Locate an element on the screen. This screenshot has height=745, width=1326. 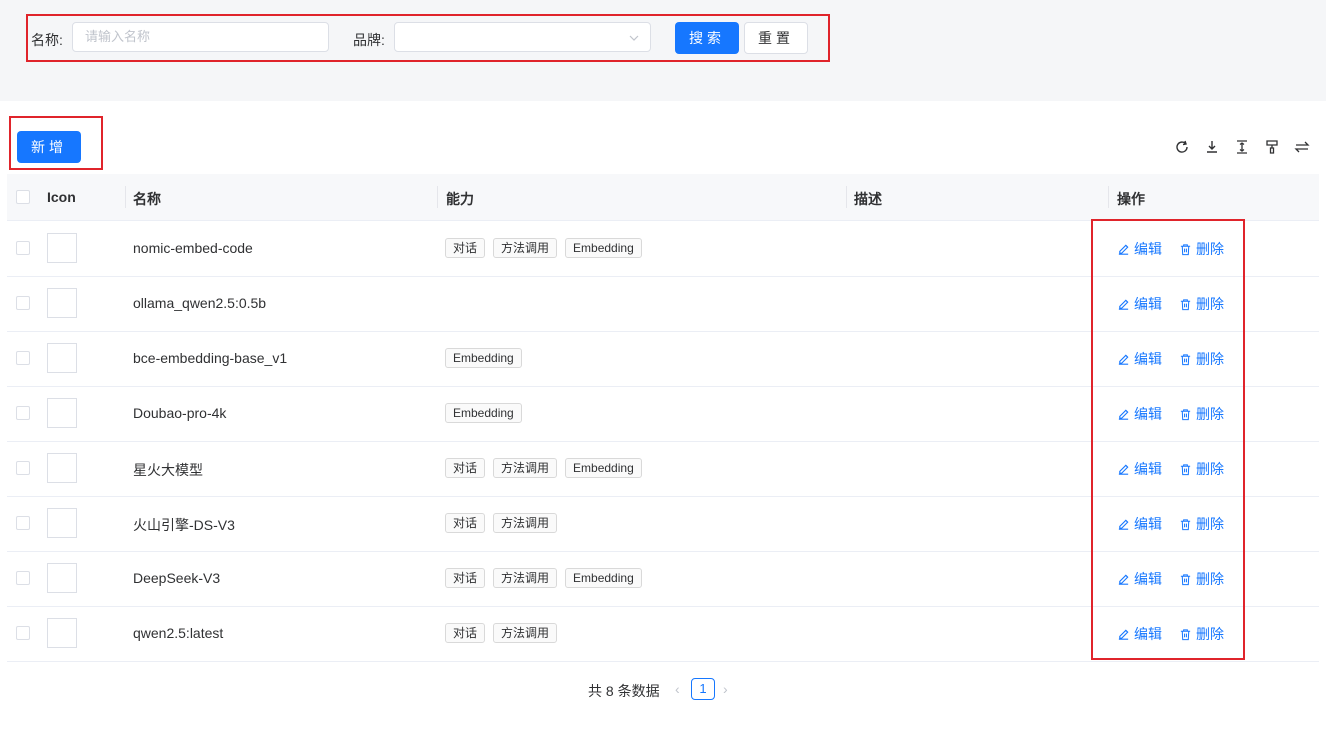
table-row: 星火大模型 对话 方法调用 Embedding 编辑 删除 is located at coordinates (663, 469).